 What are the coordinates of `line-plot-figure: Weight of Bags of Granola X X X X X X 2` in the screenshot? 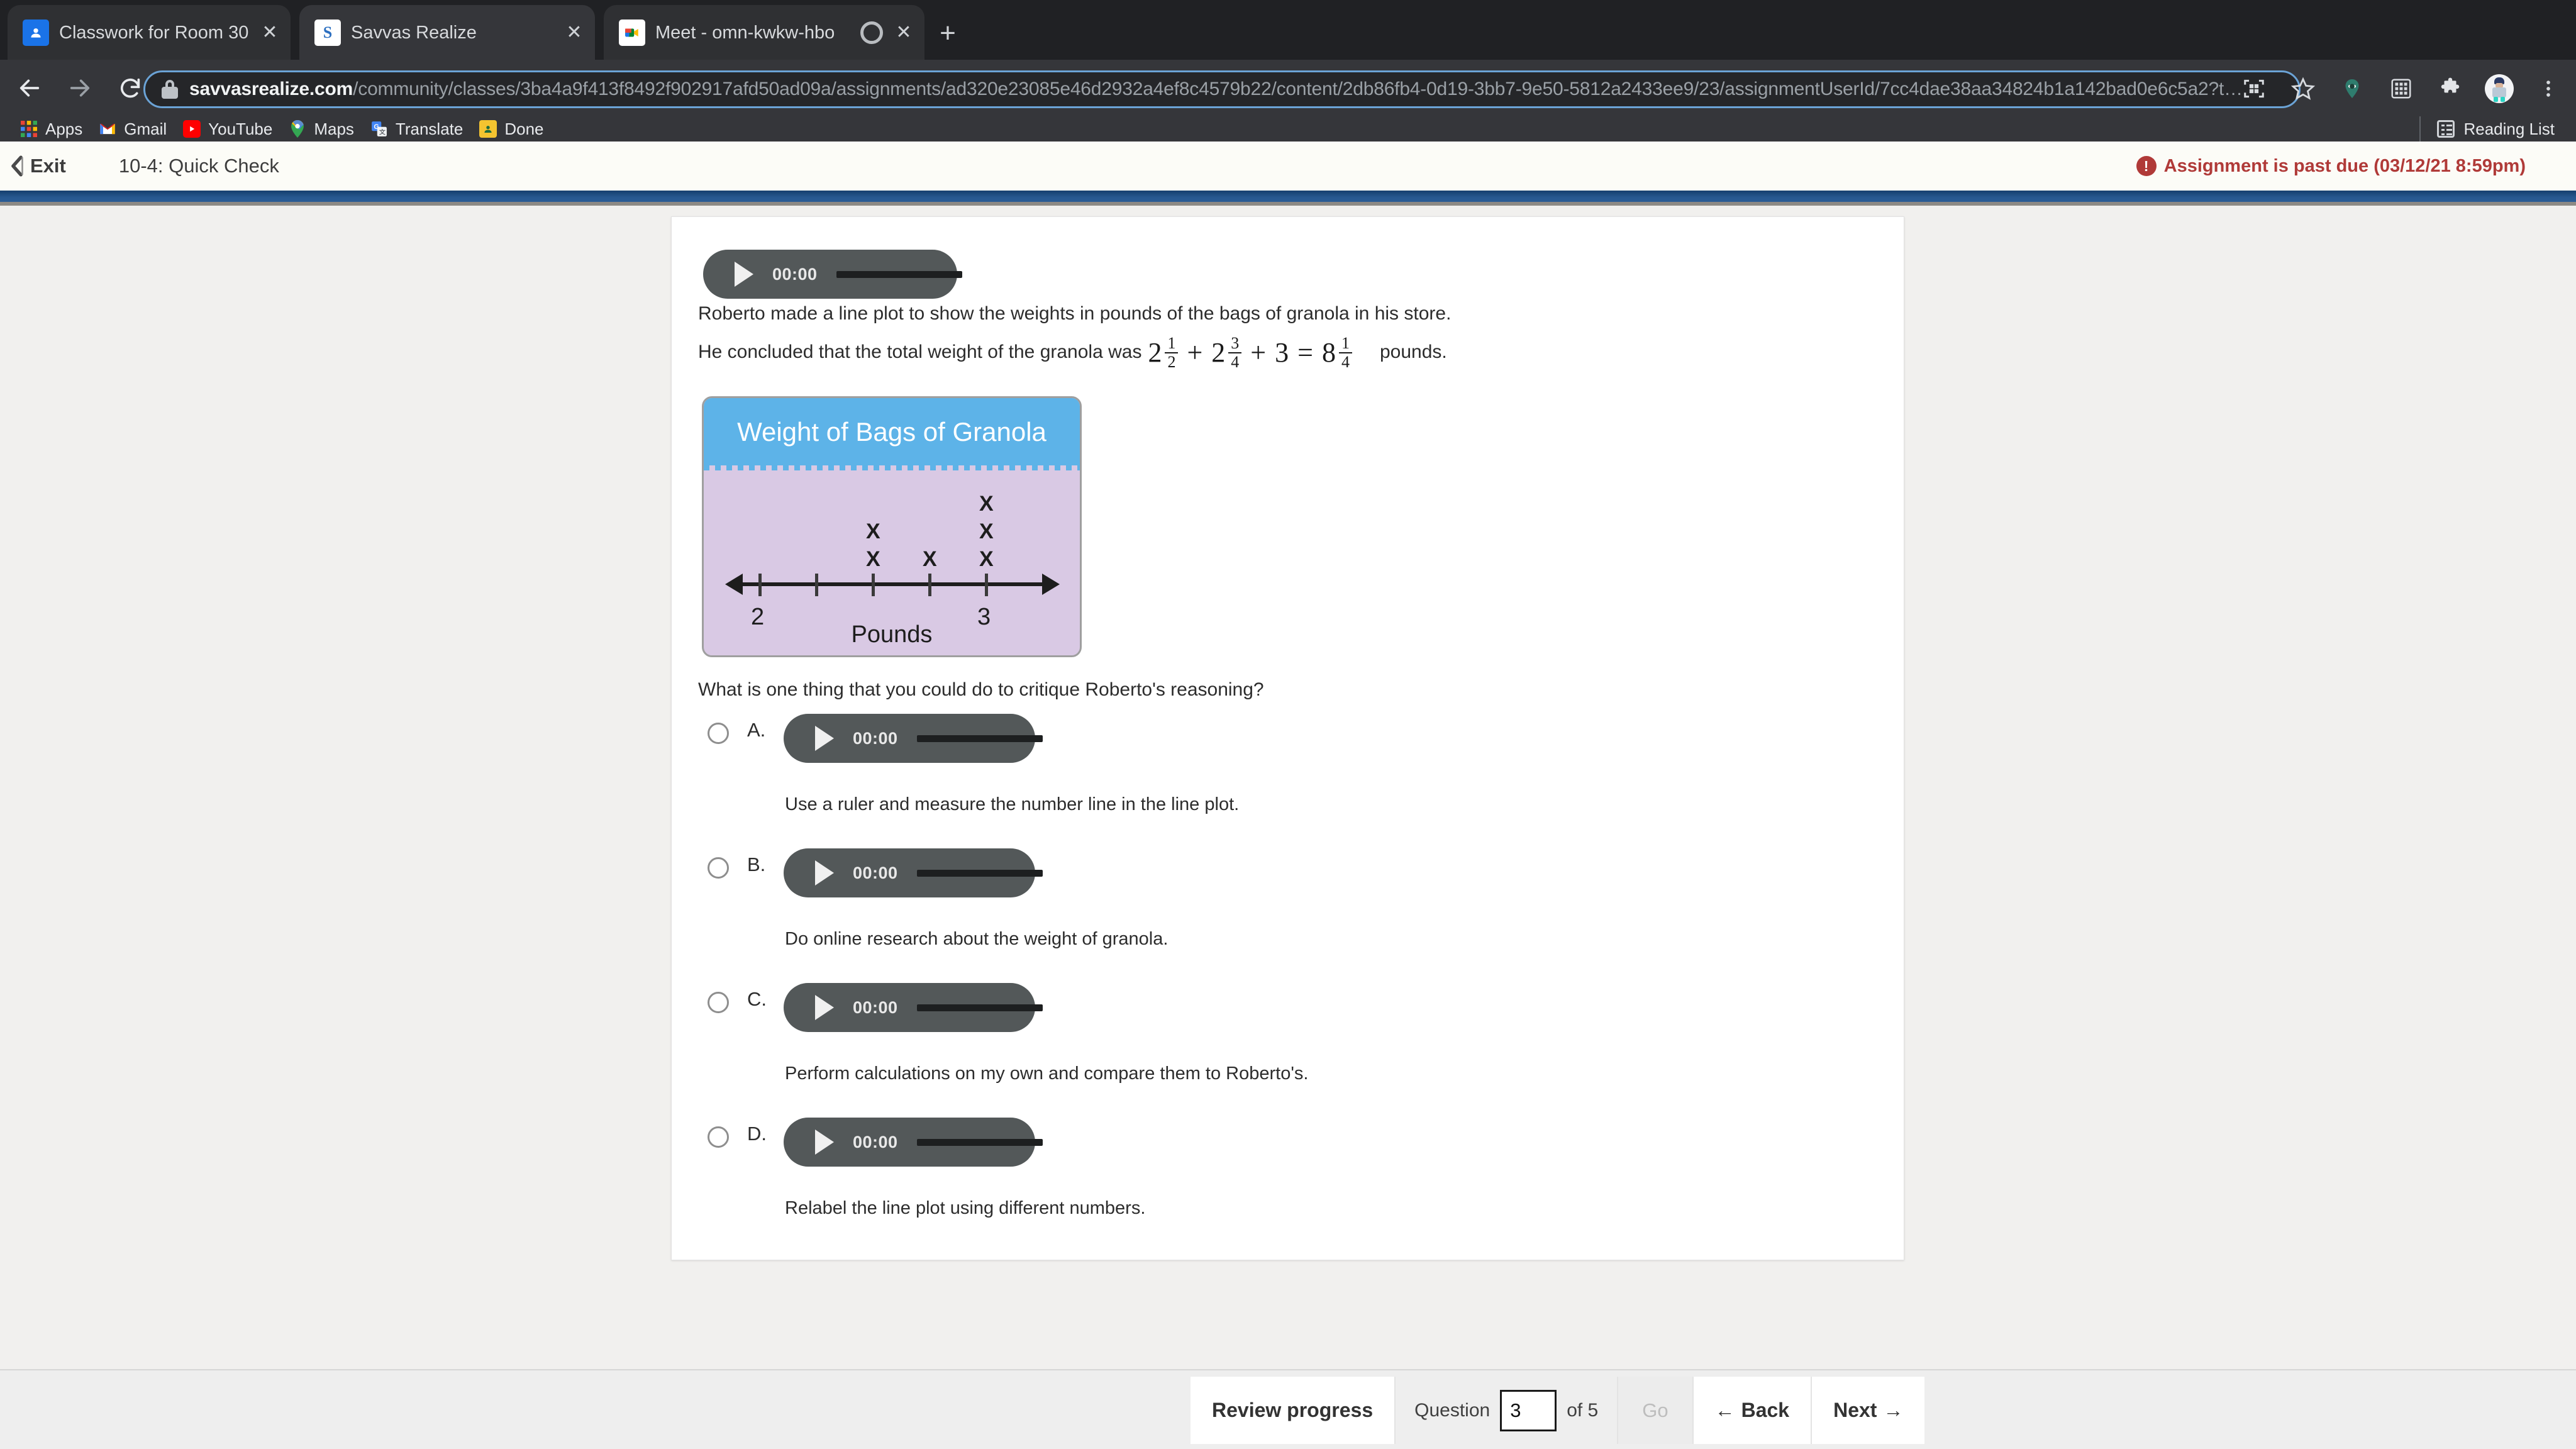 It's located at (892, 526).